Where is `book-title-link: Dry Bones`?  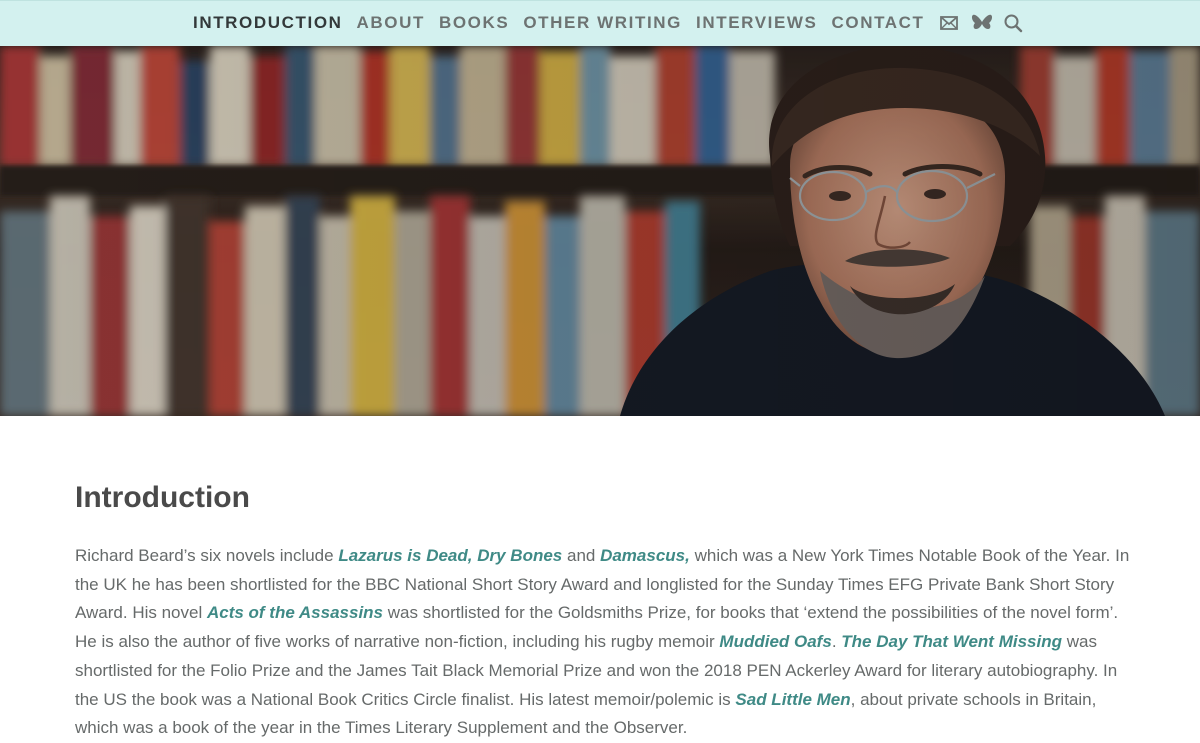
book-title-link: Dry Bones is located at coordinates (519, 555).